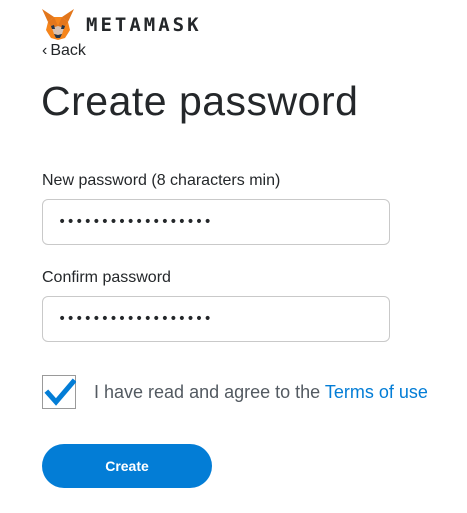  I want to click on metamask-fox-icon, so click(58, 24).